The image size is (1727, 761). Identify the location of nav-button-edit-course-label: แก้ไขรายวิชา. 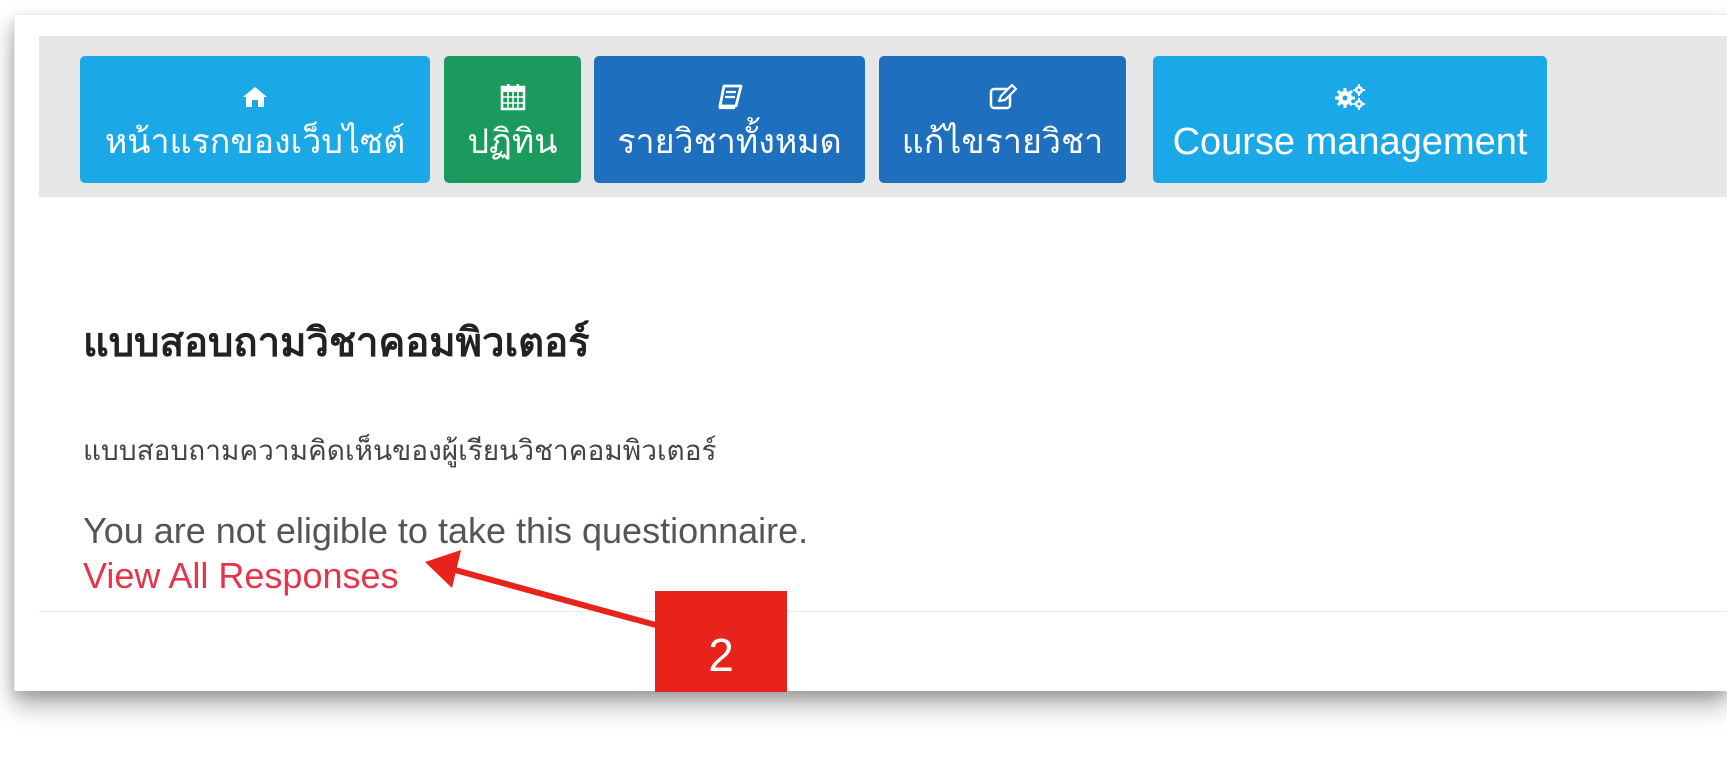
(1002, 141).